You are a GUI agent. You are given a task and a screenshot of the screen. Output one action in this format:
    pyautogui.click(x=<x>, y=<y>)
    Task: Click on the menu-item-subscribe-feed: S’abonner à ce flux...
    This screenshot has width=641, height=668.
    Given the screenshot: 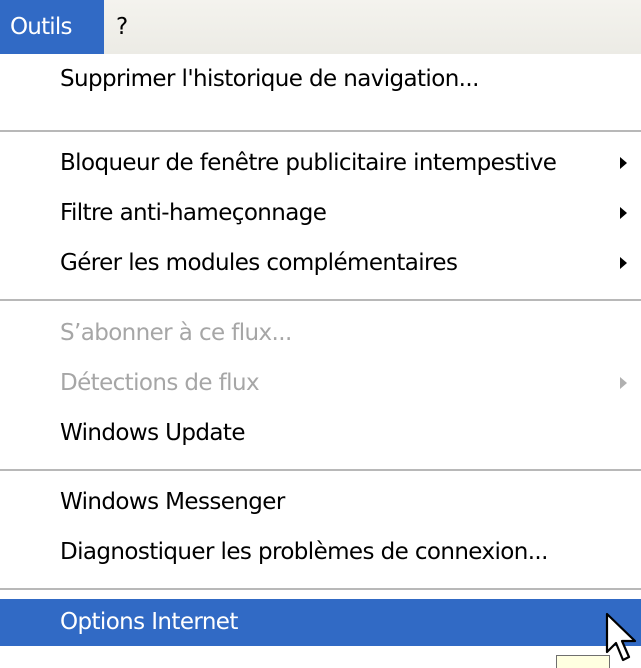 What is the action you would take?
    pyautogui.click(x=320, y=333)
    